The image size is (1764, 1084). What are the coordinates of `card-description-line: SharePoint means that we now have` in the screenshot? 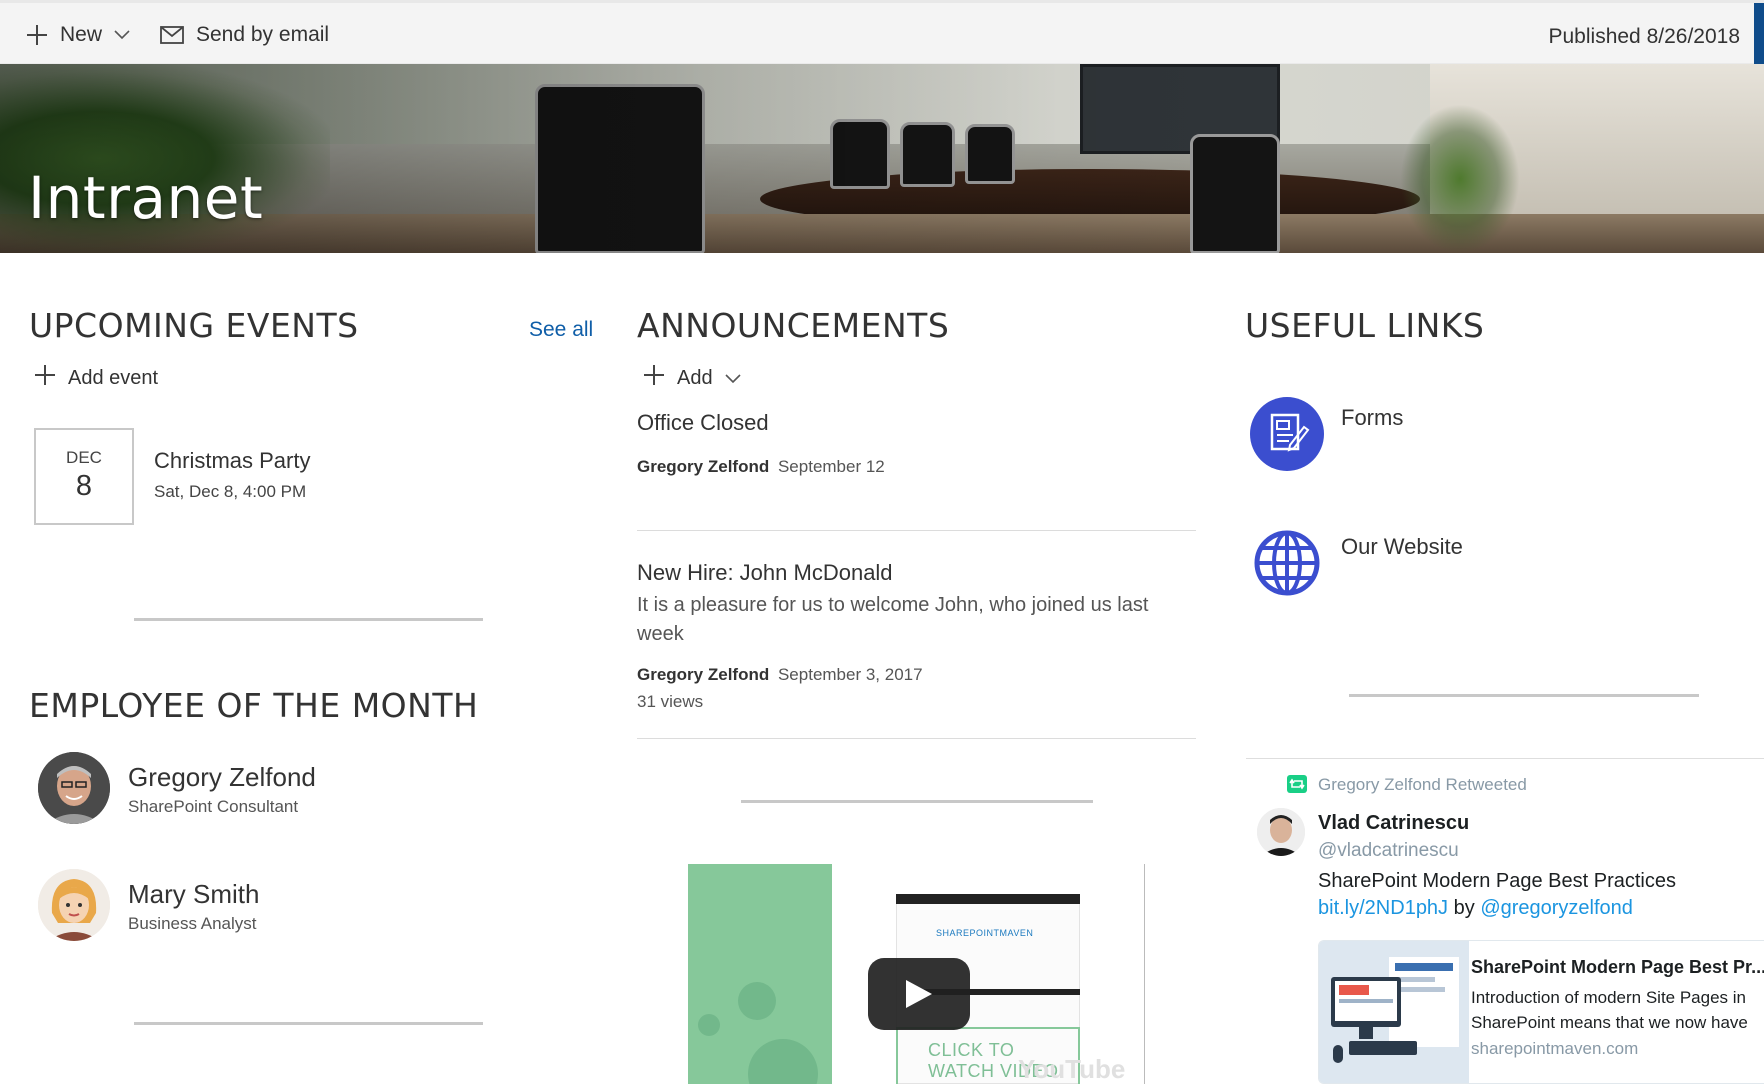 It's located at (1609, 1022).